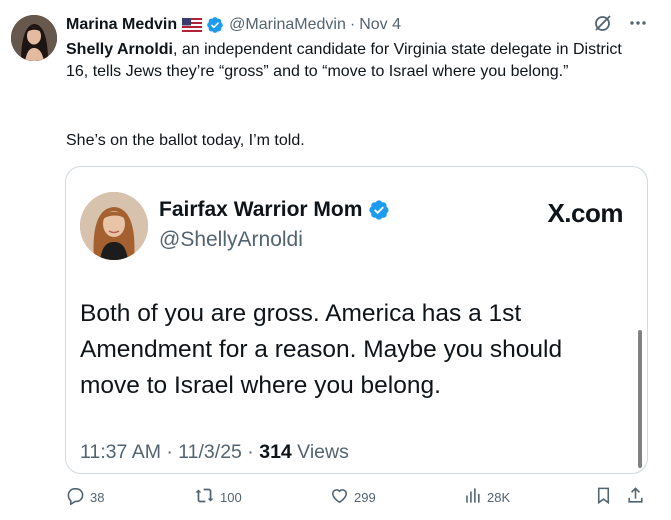 The height and width of the screenshot is (520, 671). I want to click on bookmark-button, so click(603, 497).